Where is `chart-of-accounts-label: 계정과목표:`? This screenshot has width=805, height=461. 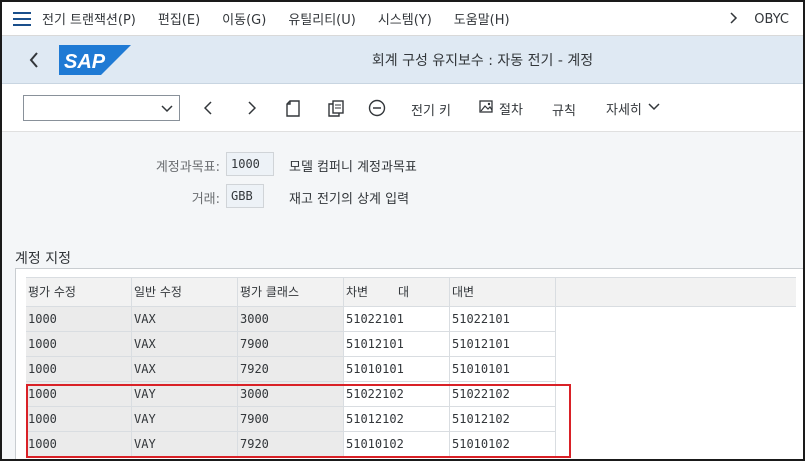 chart-of-accounts-label: 계정과목표: is located at coordinates (187, 167).